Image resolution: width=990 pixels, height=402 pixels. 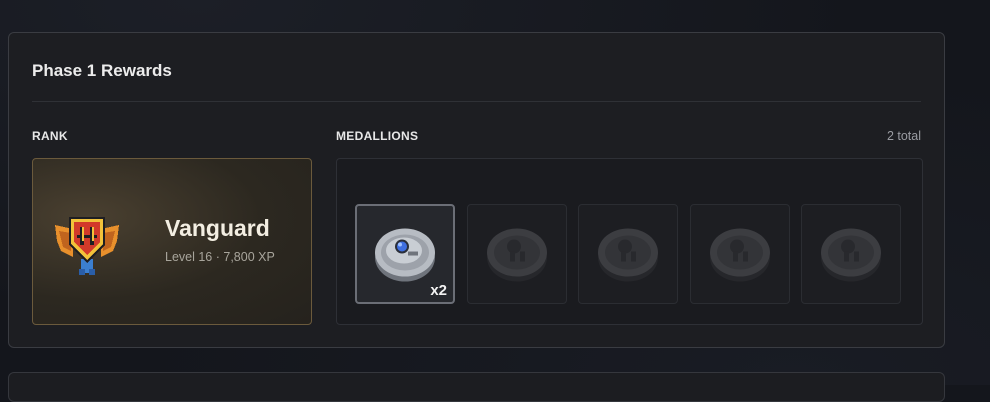 I want to click on silver-medallion-icon, so click(x=405, y=253).